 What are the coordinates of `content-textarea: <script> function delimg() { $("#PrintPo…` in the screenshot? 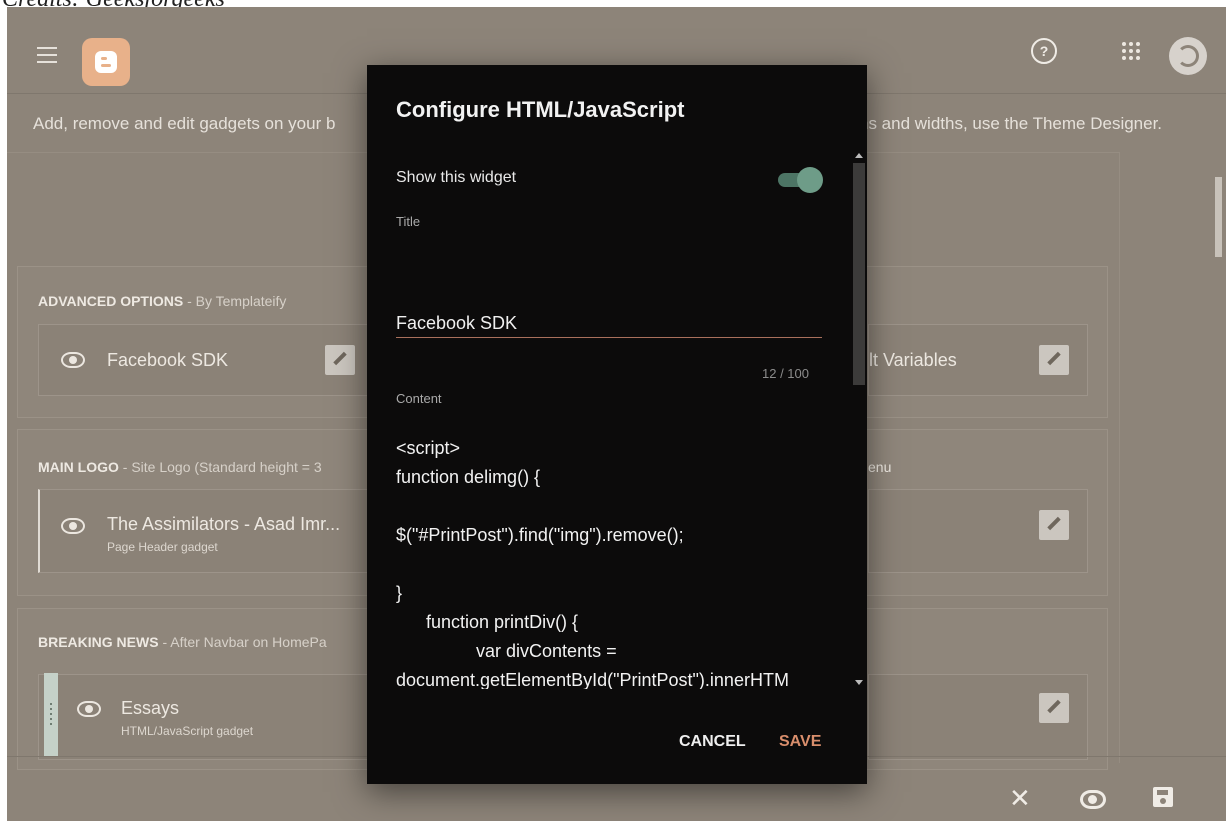 It's located at (610, 561).